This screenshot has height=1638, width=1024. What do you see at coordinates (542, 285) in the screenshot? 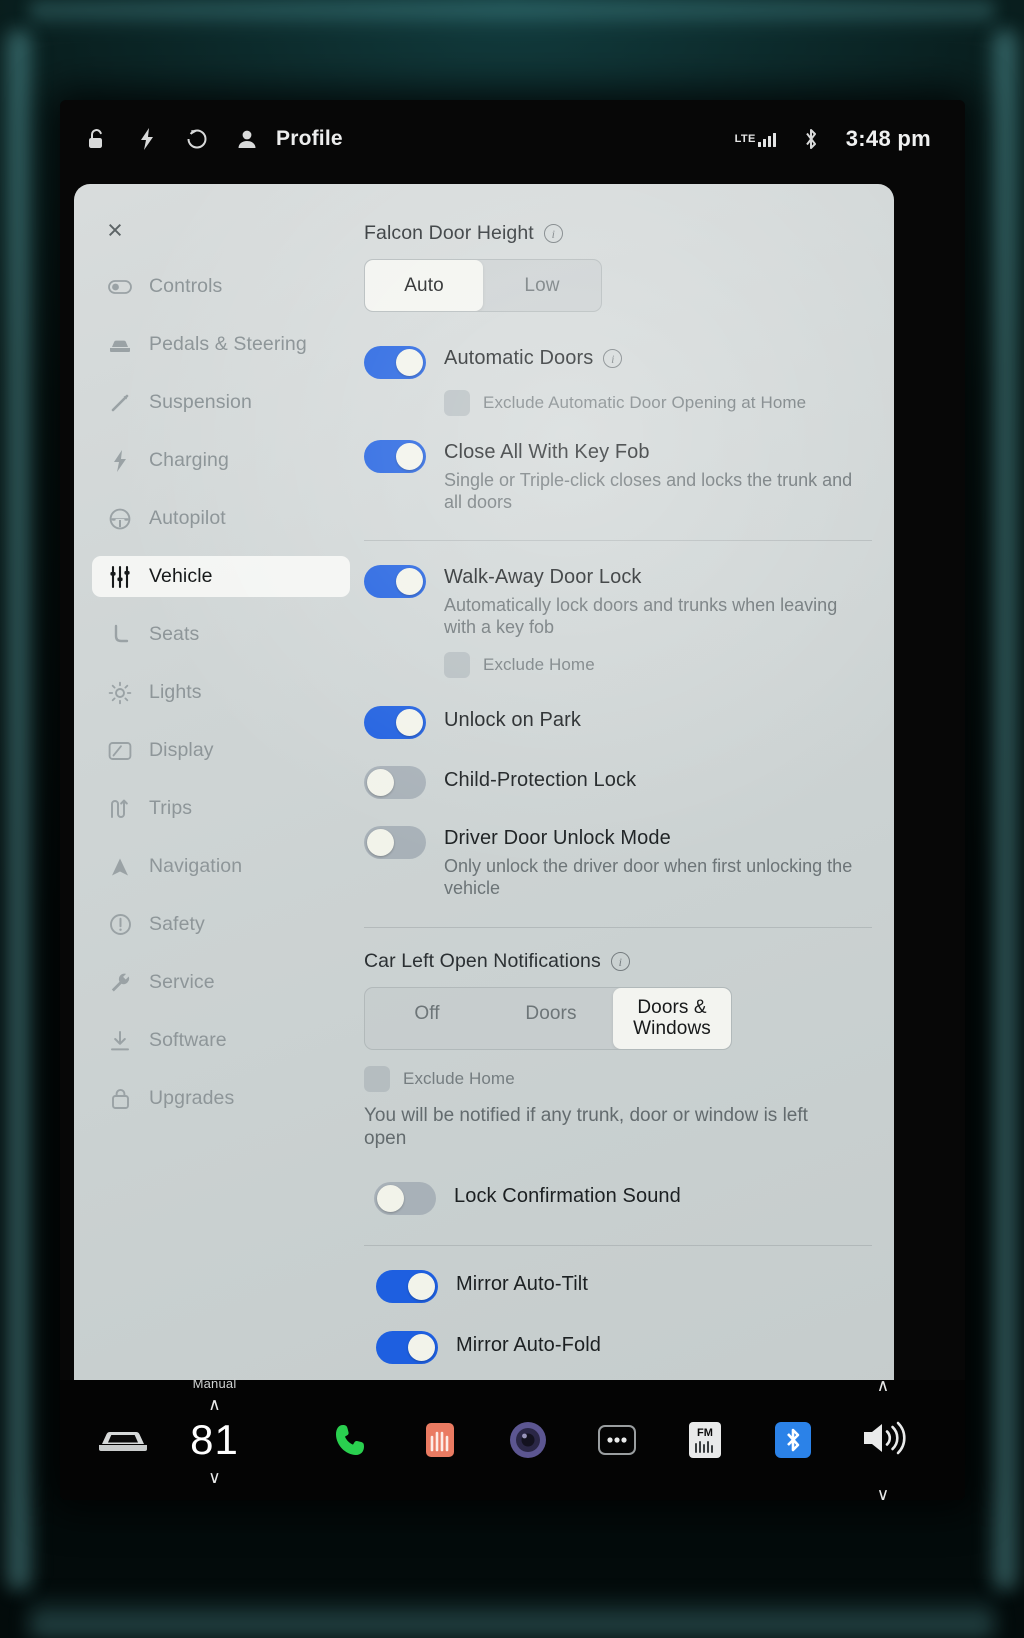
I see `falcon-door-height-option-low: Low` at bounding box center [542, 285].